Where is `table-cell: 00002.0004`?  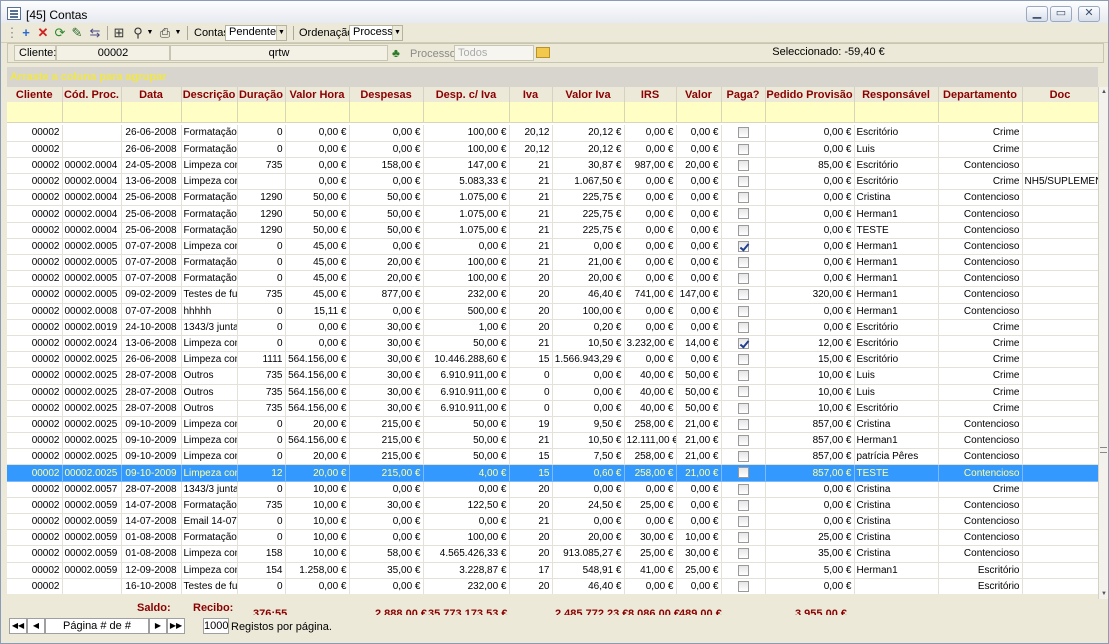
table-cell: 00002.0004 is located at coordinates (92, 198).